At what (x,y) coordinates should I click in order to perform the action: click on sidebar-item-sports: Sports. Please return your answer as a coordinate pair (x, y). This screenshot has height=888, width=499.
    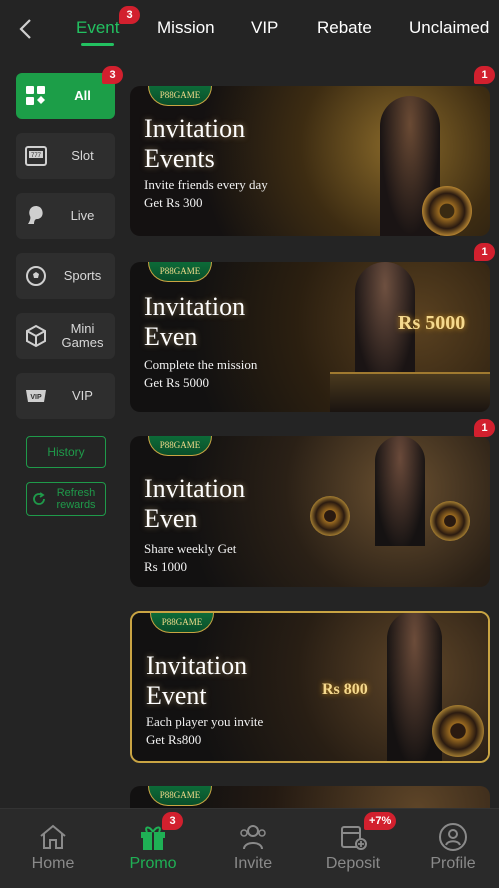
    Looking at the image, I should click on (65, 276).